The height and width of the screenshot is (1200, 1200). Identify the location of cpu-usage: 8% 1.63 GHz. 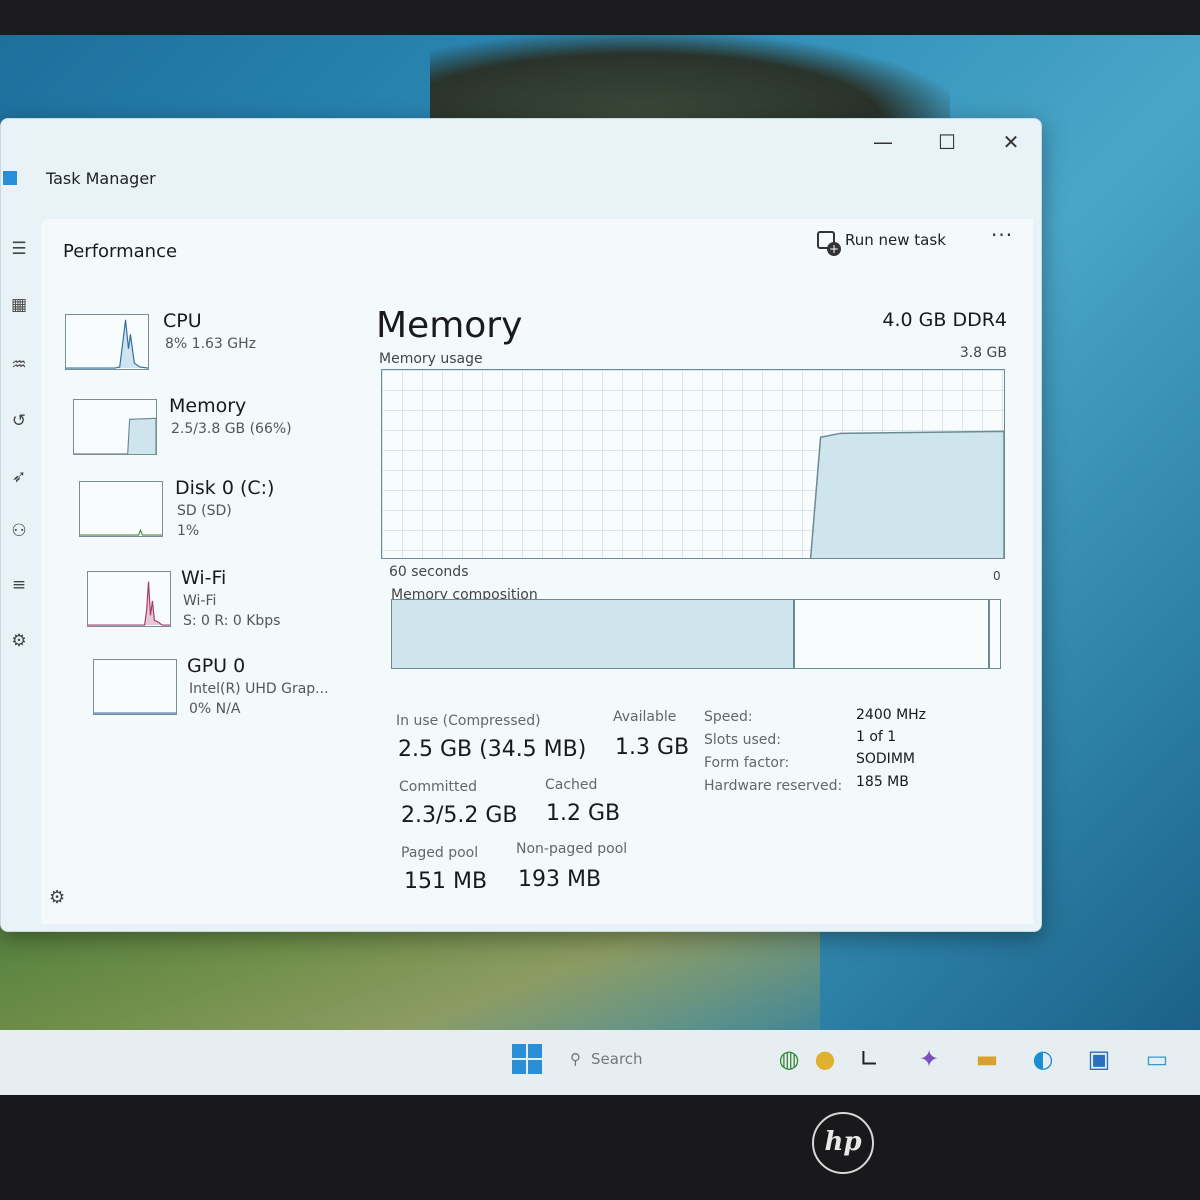
(211, 344).